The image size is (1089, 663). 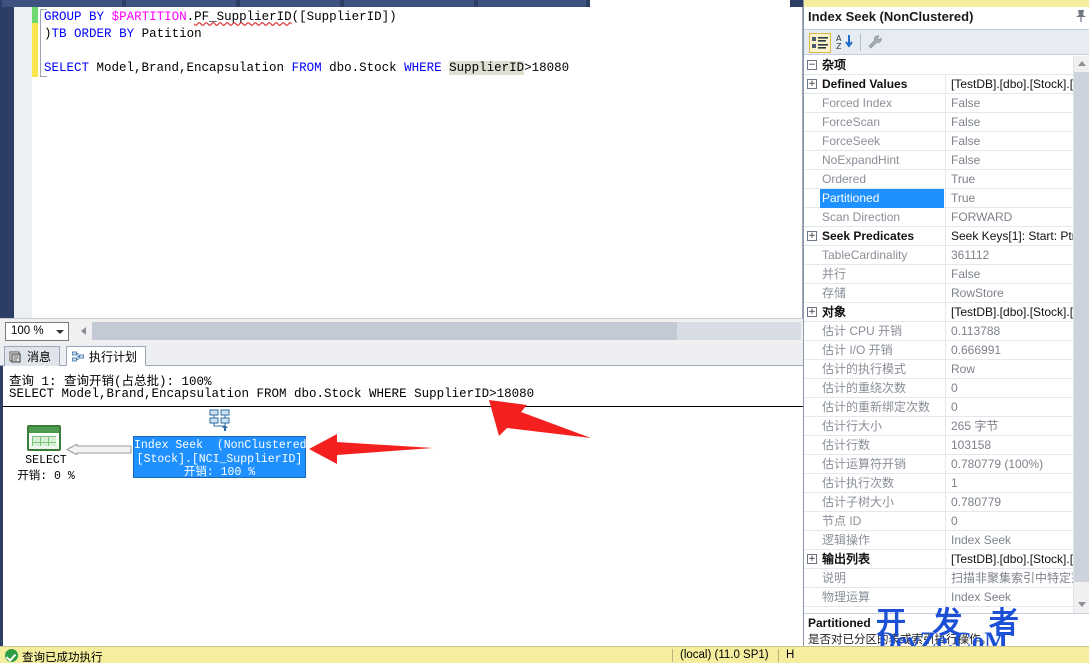 I want to click on property-row: 估计的重新绑定次数 0, so click(x=939, y=407).